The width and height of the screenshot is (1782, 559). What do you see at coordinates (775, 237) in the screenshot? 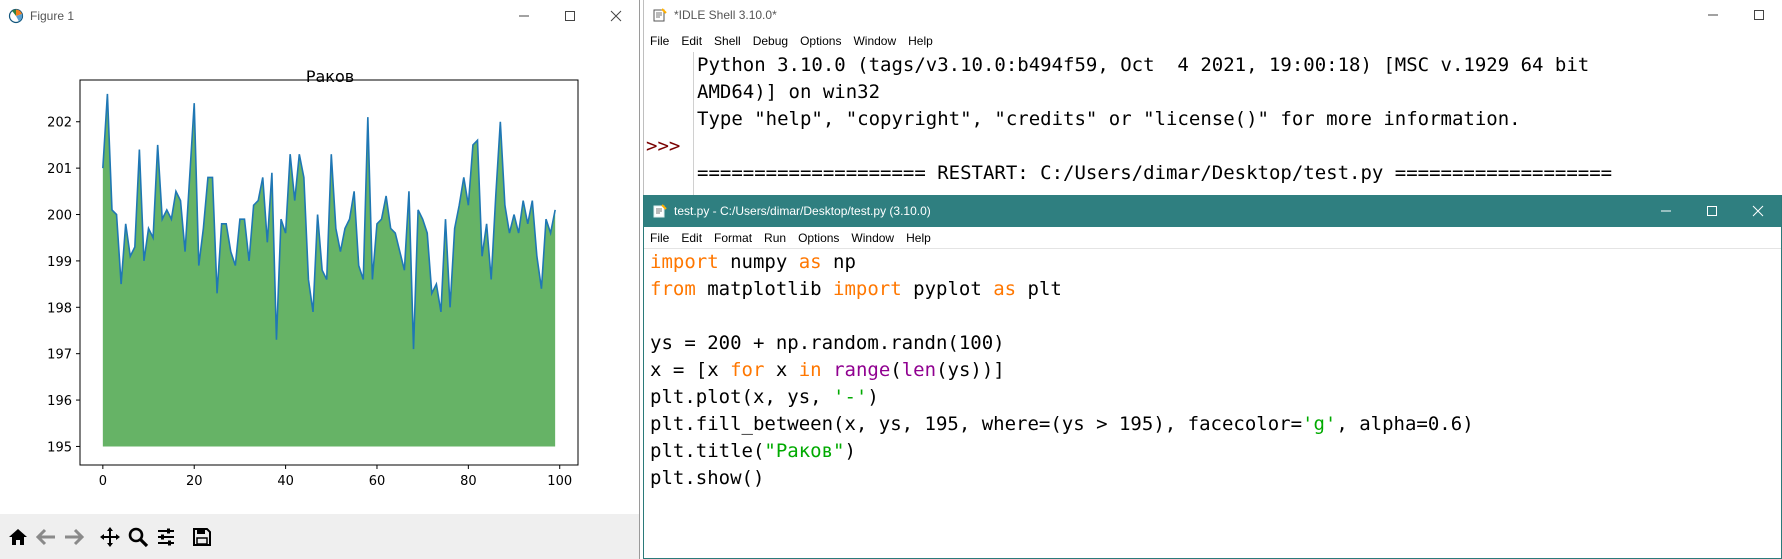
I see `editor-menu-run: Run` at bounding box center [775, 237].